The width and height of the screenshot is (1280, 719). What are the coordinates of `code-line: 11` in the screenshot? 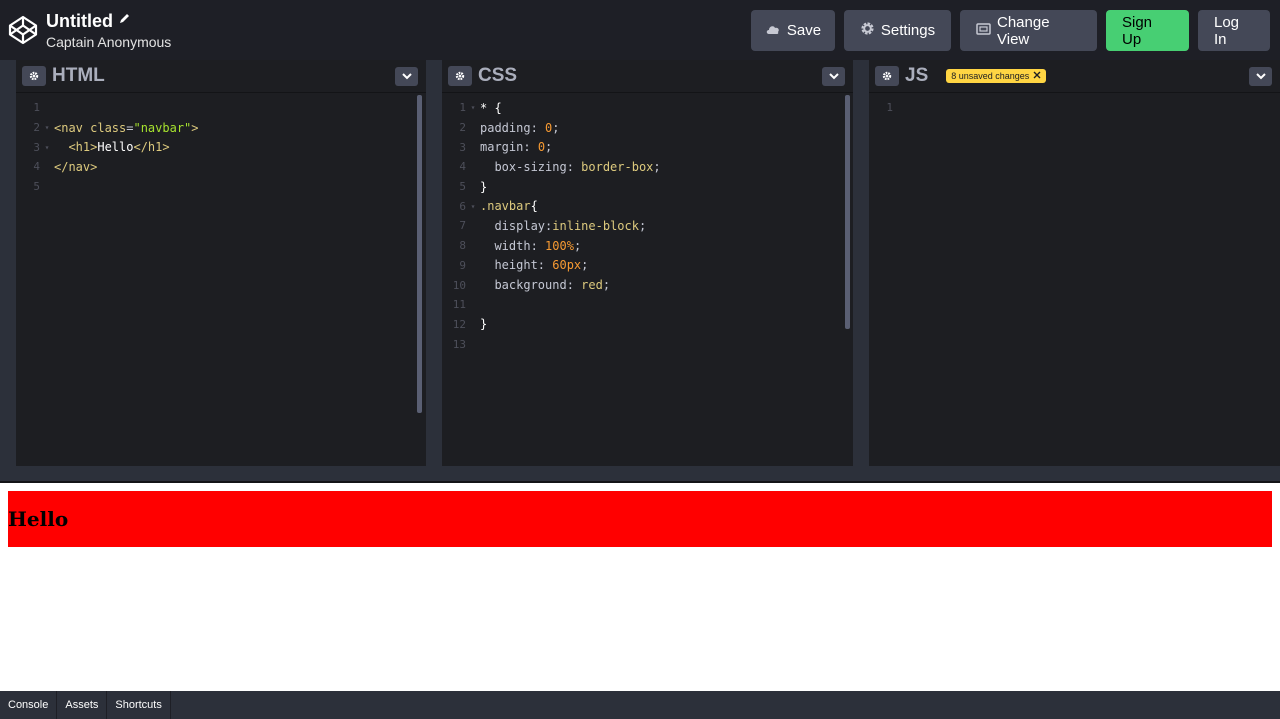 It's located at (459, 305).